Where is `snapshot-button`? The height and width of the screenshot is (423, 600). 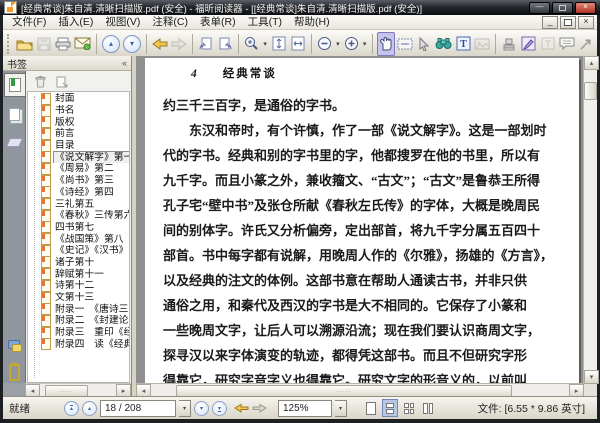
snapshot-button is located at coordinates (482, 44).